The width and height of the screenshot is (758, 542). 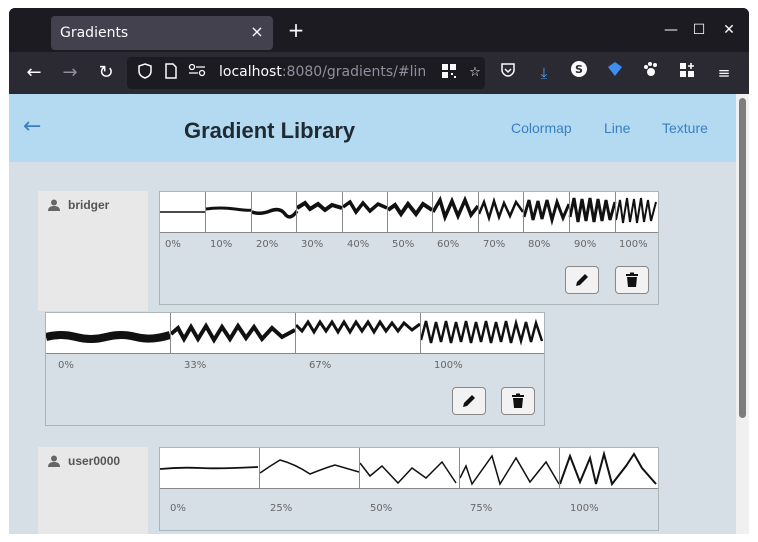 What do you see at coordinates (585, 244) in the screenshot?
I see `tick-label: 90%` at bounding box center [585, 244].